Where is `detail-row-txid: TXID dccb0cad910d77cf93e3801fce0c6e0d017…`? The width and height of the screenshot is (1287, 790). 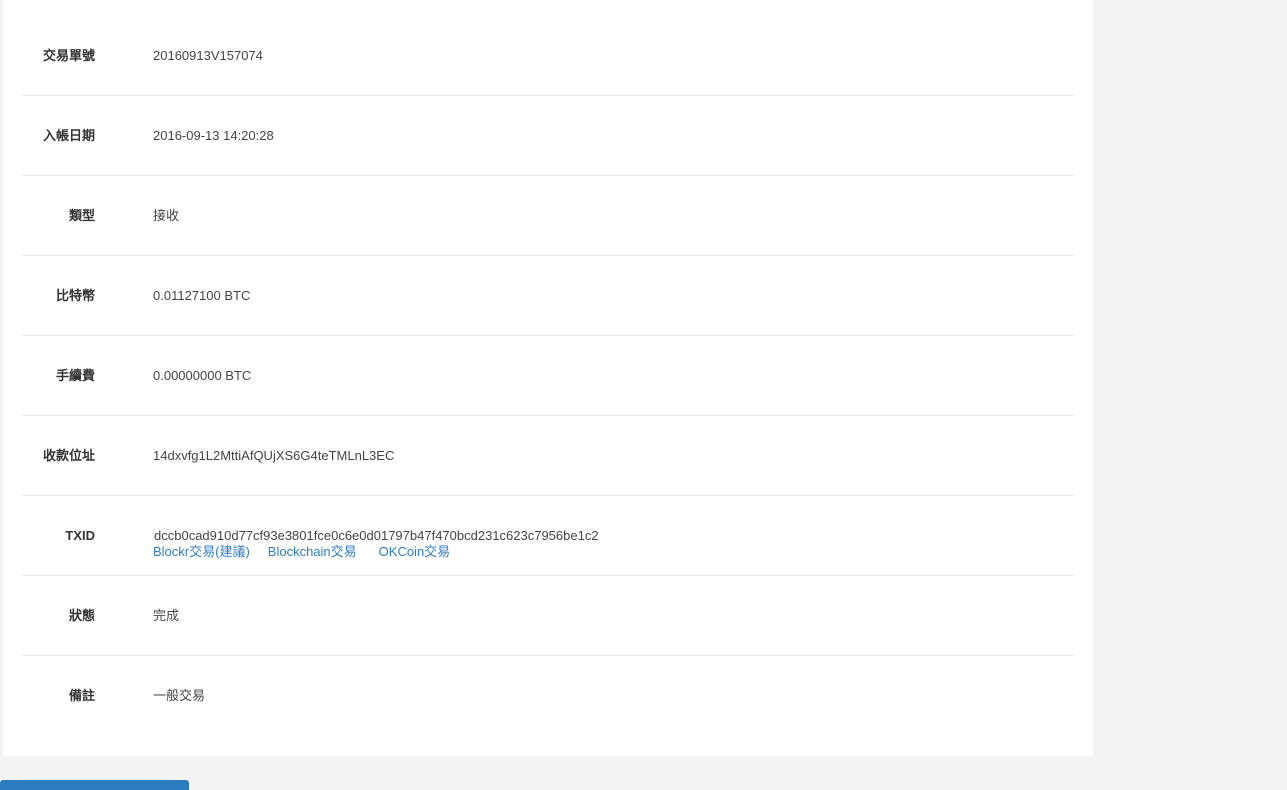 detail-row-txid: TXID dccb0cad910d77cf93e3801fce0c6e0d017… is located at coordinates (548, 536).